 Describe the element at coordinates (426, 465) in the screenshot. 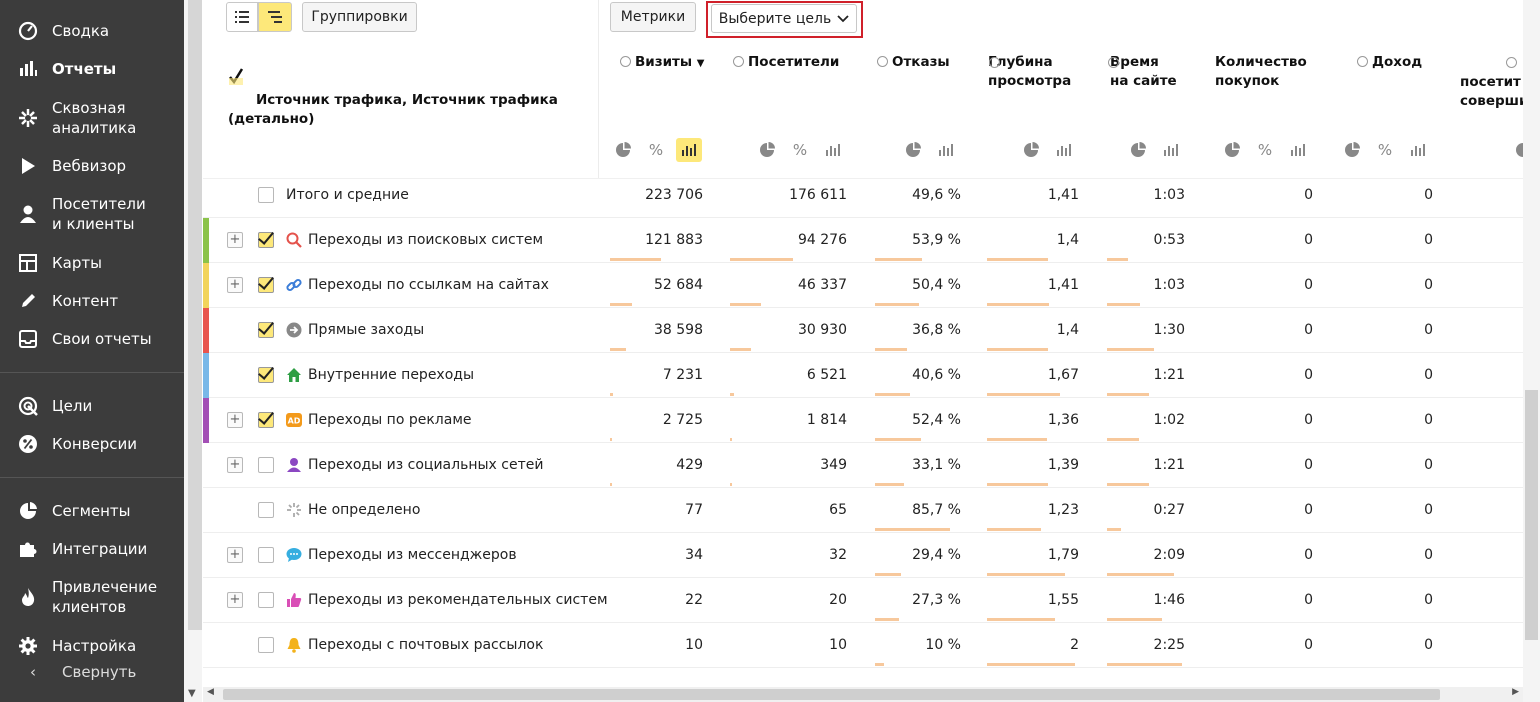

I see `row-label: Переходы из социальных сетей` at that location.